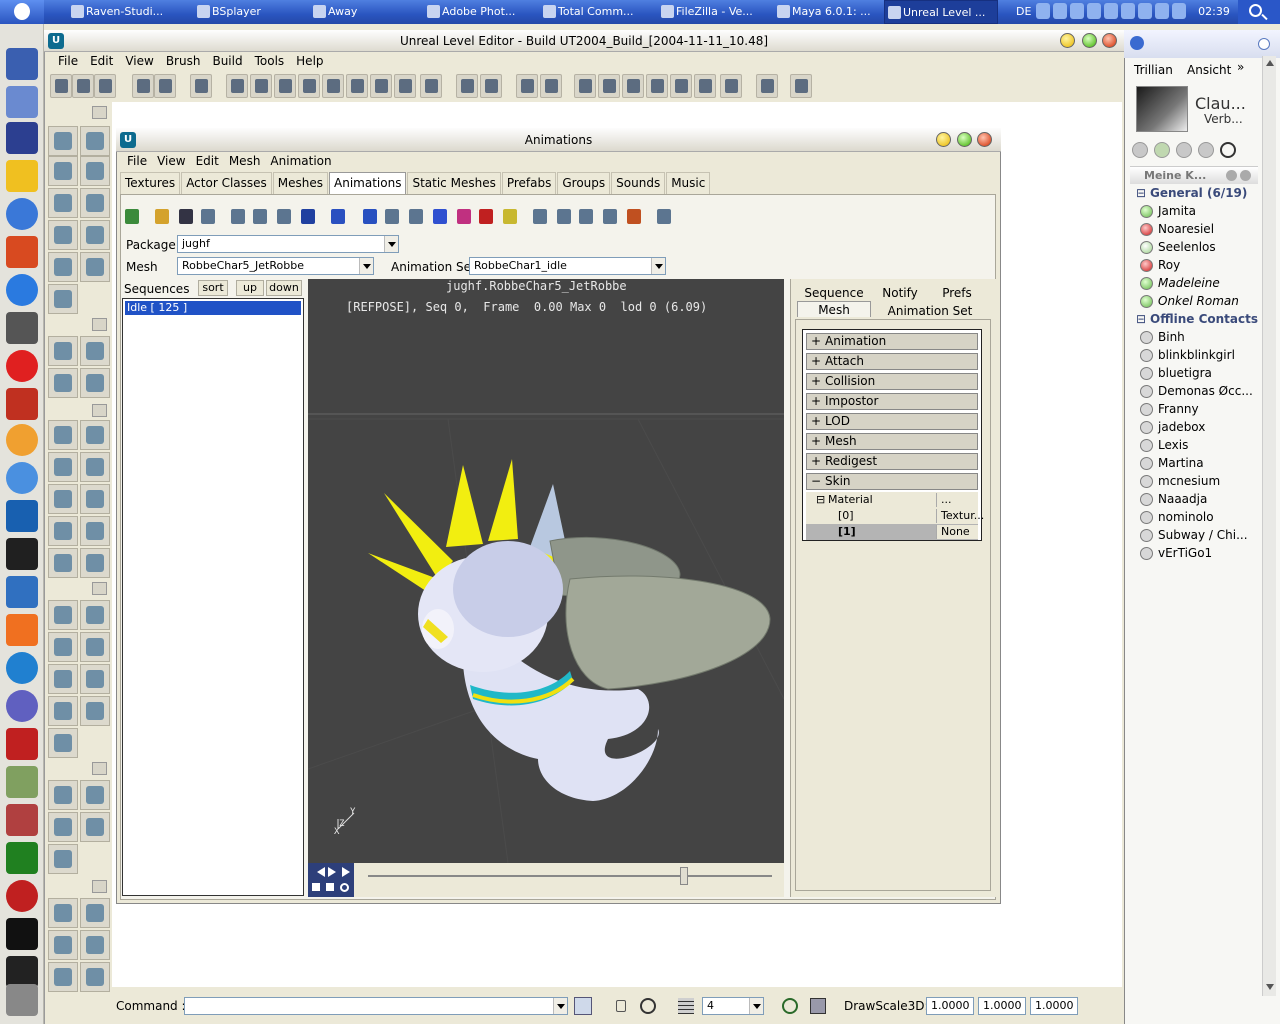 The height and width of the screenshot is (1024, 1280). Describe the element at coordinates (801, 86) in the screenshot. I see `context-help-button` at that location.